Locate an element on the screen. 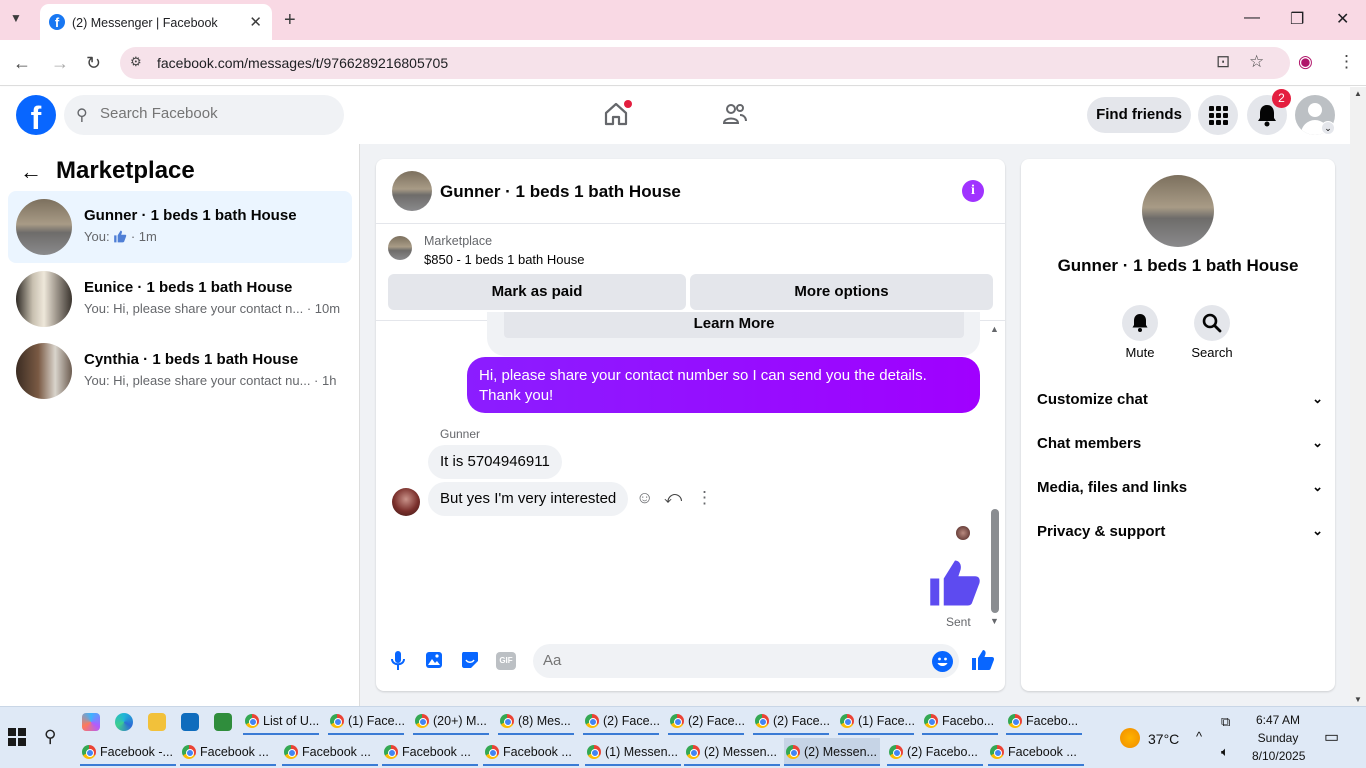 This screenshot has width=1366, height=768. like-button-icon is located at coordinates (983, 660).